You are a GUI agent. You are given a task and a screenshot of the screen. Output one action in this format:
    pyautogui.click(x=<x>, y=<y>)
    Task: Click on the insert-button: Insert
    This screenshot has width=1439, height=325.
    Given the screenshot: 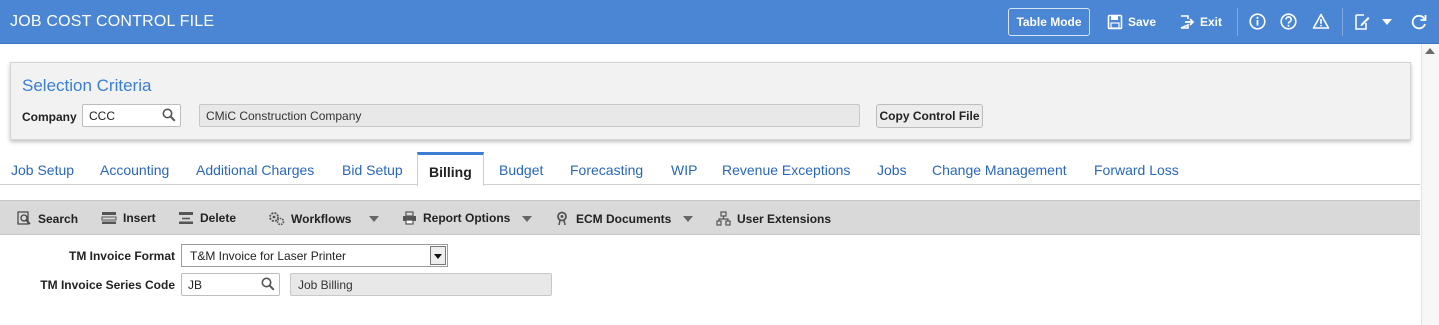 What is the action you would take?
    pyautogui.click(x=128, y=218)
    